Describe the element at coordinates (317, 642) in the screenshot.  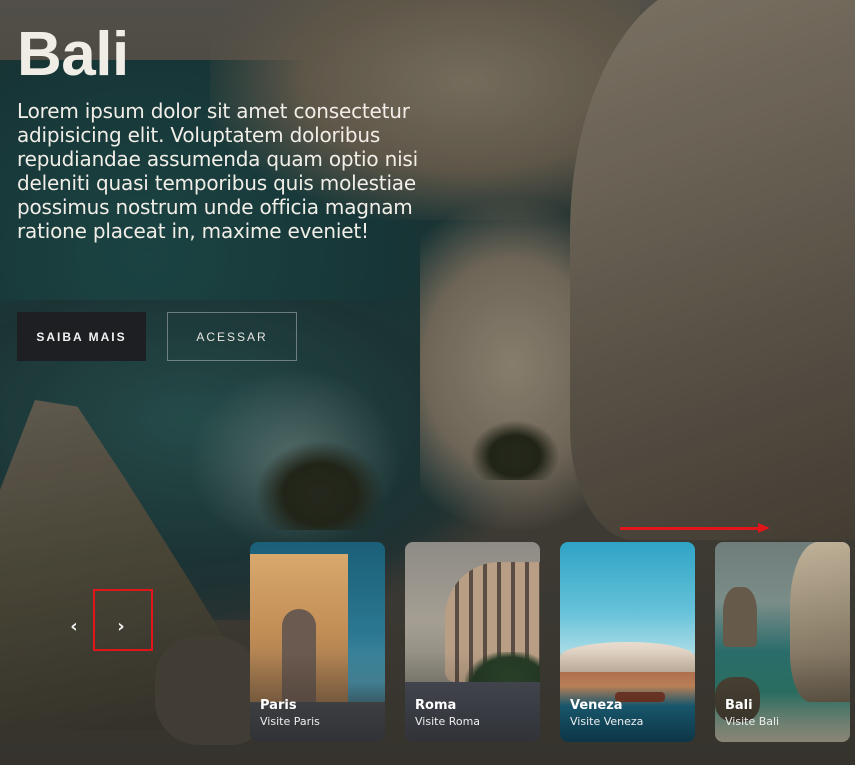
I see `card-paris: Paris Visite Paris` at that location.